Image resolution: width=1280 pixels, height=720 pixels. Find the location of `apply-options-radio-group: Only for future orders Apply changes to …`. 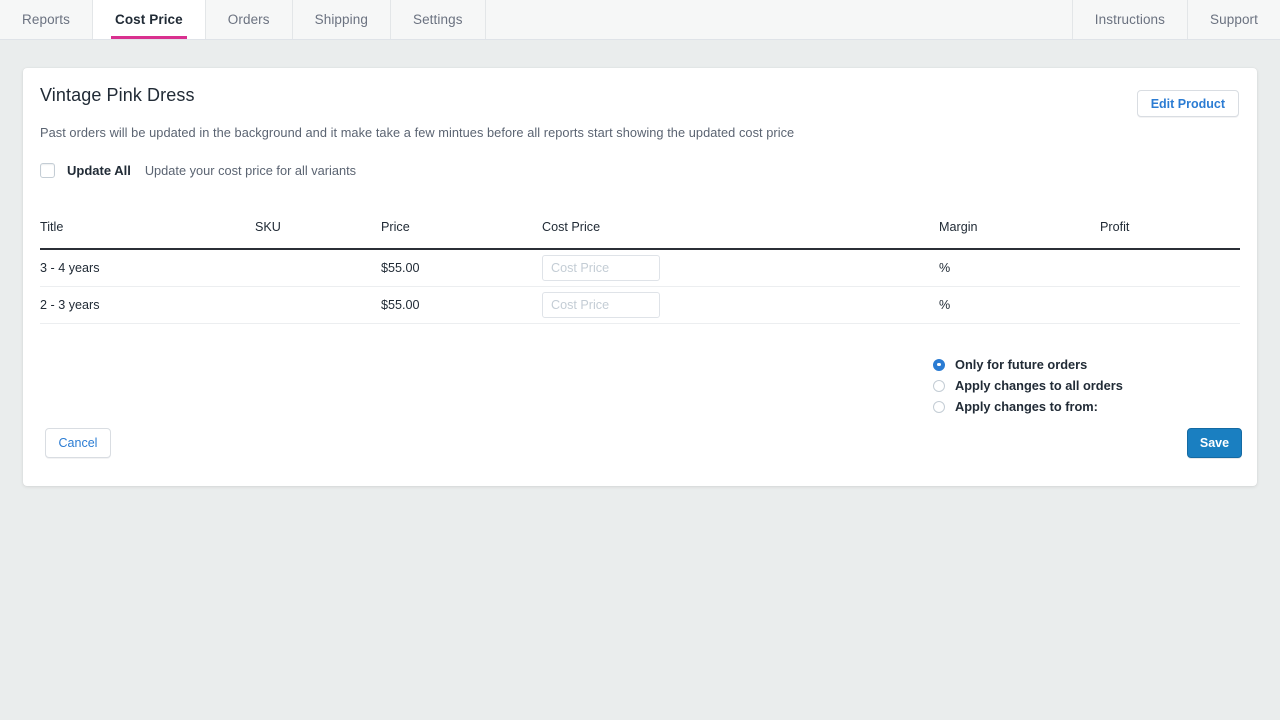

apply-options-radio-group: Only for future orders Apply changes to … is located at coordinates (1028, 385).